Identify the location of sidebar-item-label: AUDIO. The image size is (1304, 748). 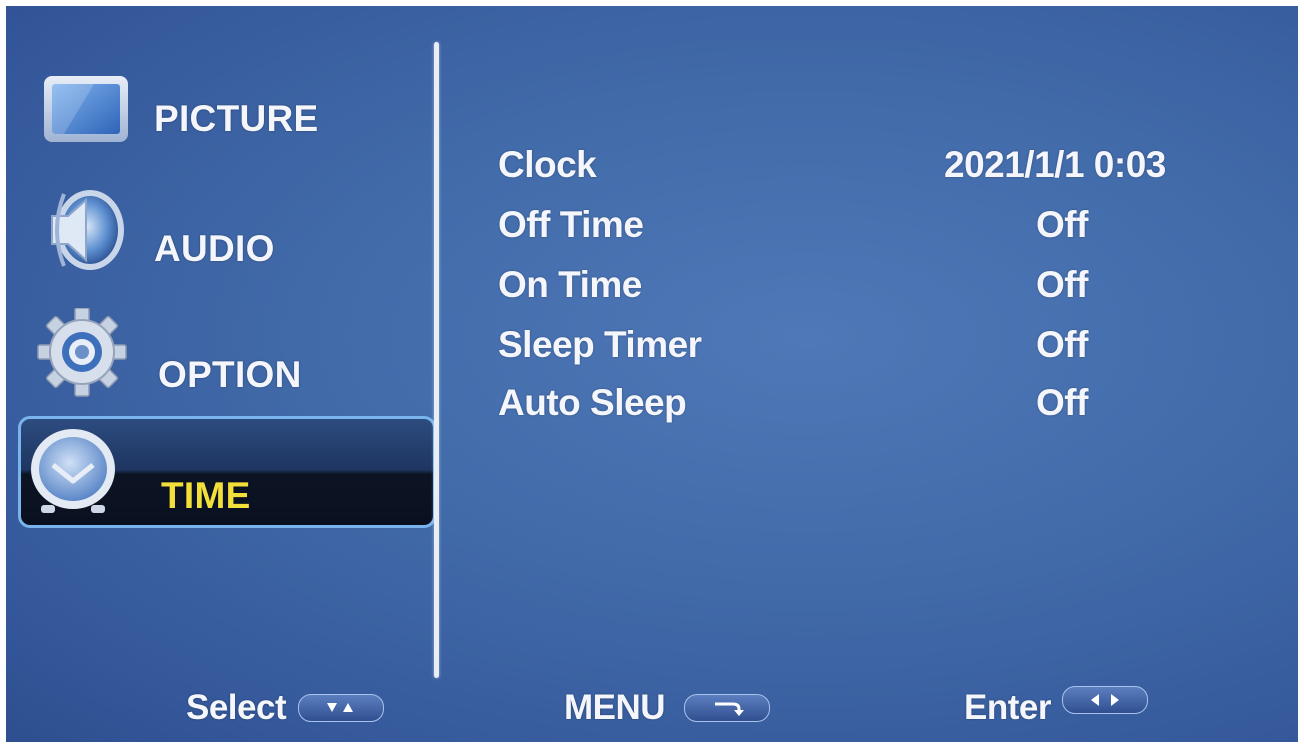
(214, 248).